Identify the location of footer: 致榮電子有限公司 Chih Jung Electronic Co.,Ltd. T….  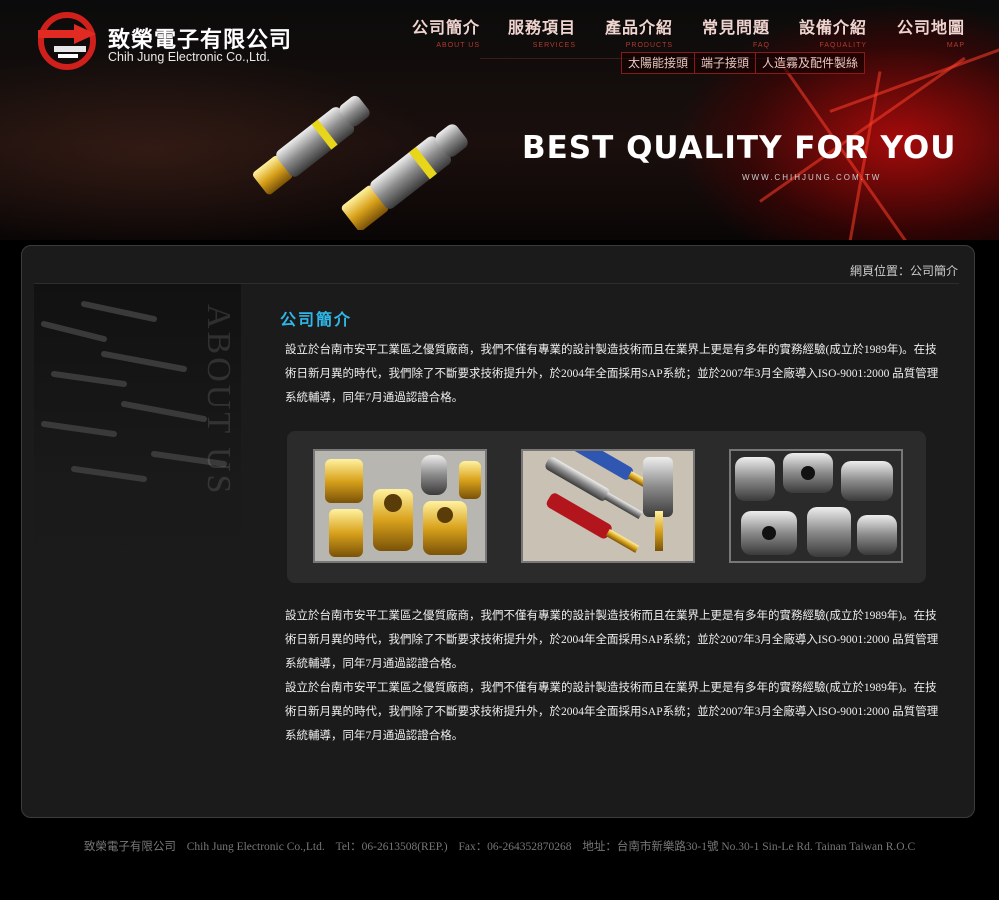
(499, 846).